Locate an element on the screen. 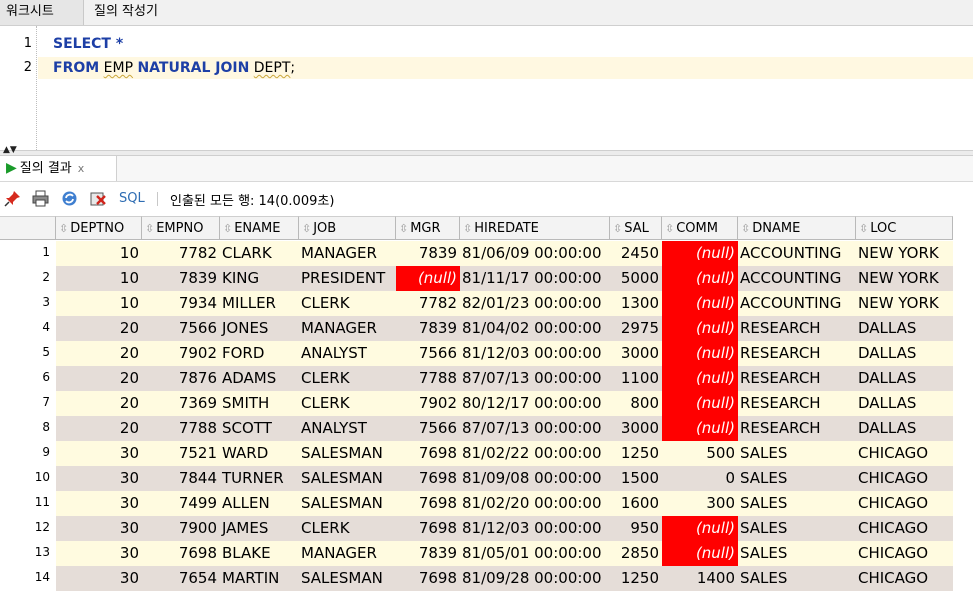 The width and height of the screenshot is (973, 592). cell-ename: JAMES is located at coordinates (259, 528).